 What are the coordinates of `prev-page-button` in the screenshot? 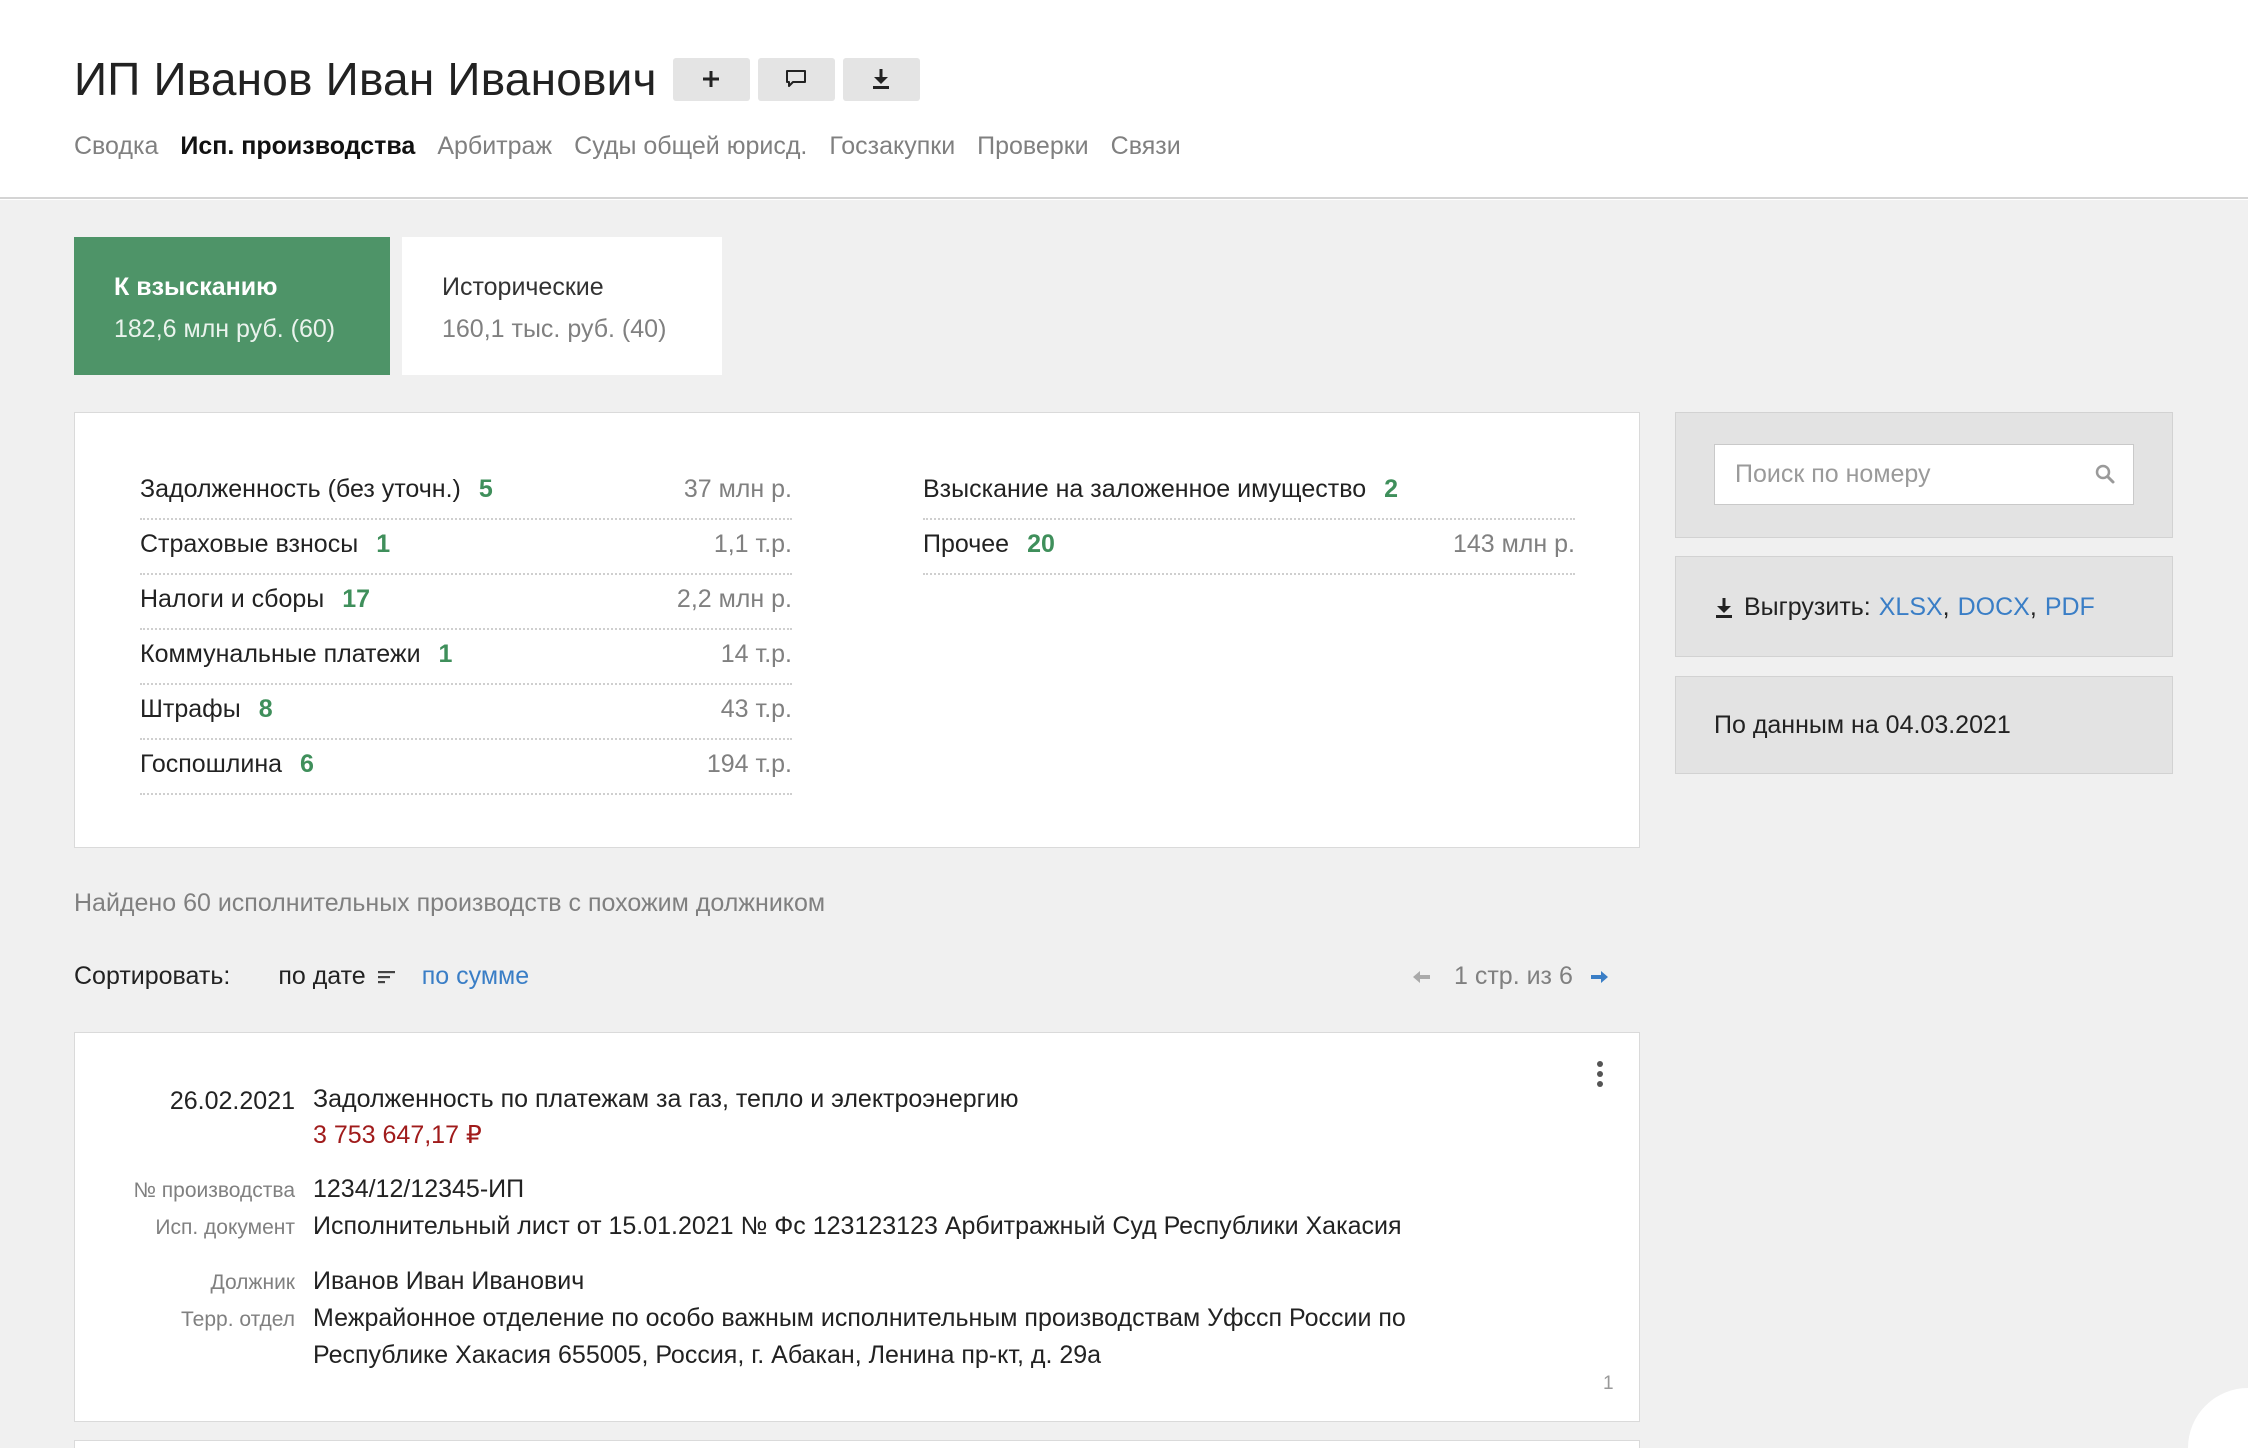 It's located at (1422, 977).